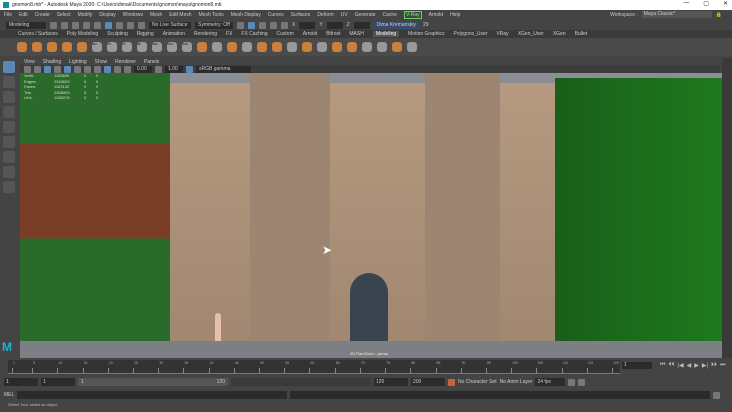 The width and height of the screenshot is (732, 412). What do you see at coordinates (77, 69) in the screenshot?
I see `textured-icon` at bounding box center [77, 69].